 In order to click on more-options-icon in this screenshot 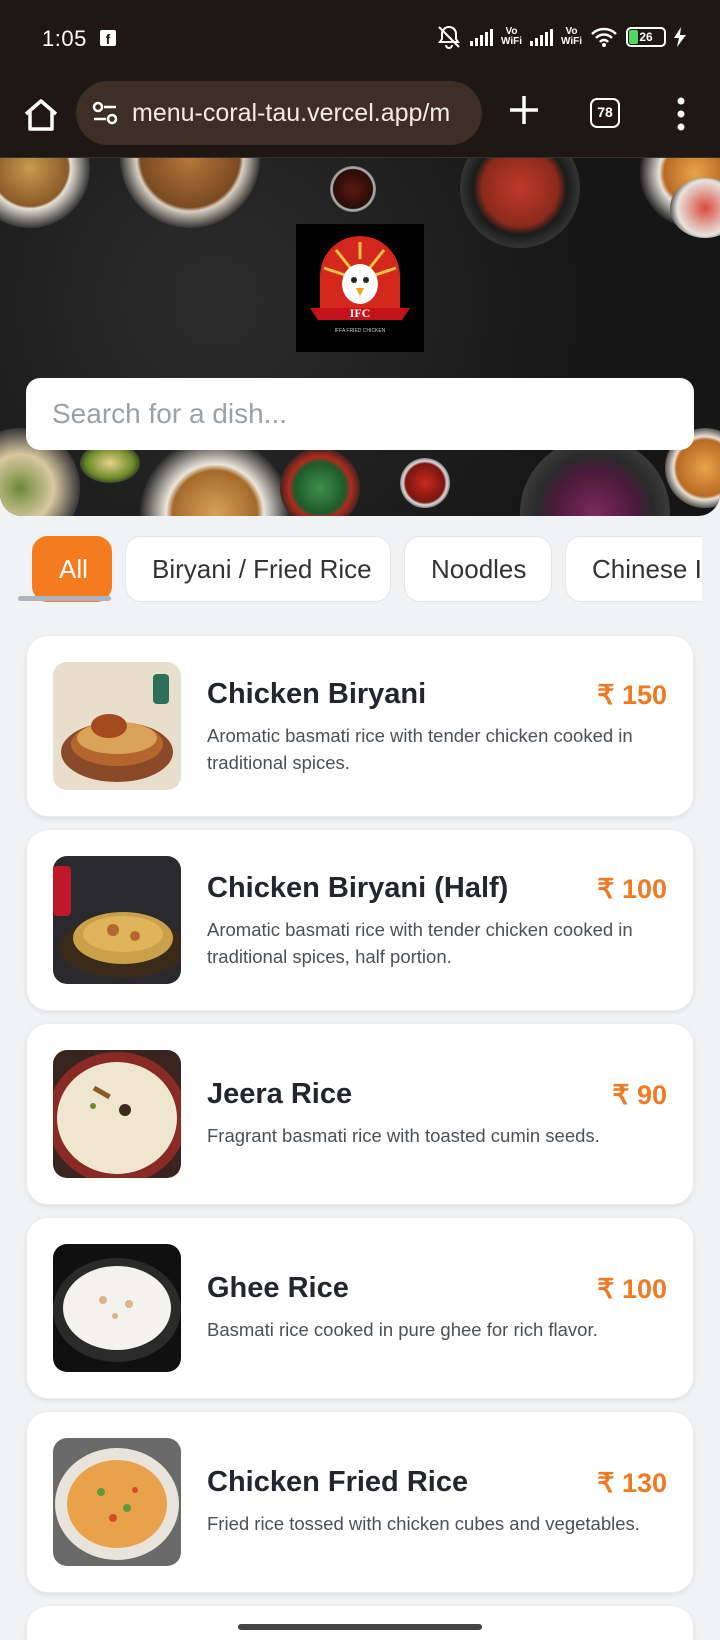, I will do `click(681, 114)`.